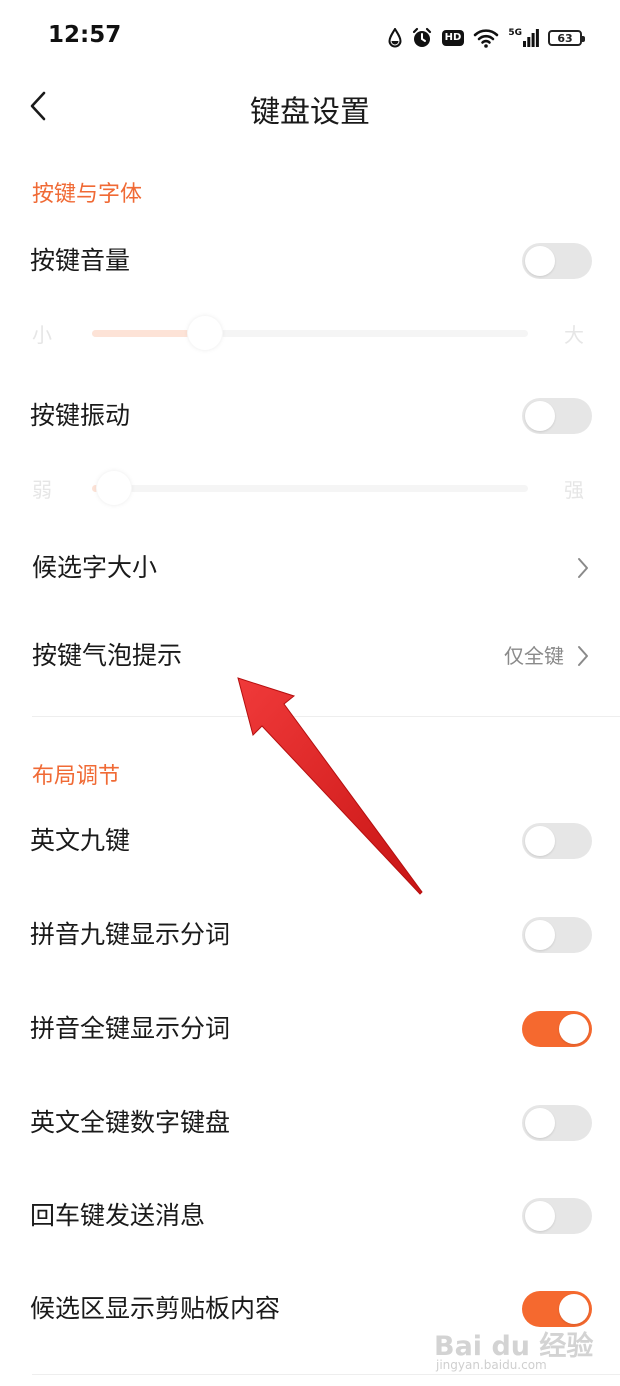 The height and width of the screenshot is (1386, 620). What do you see at coordinates (557, 935) in the screenshot?
I see `pinyin-9key-segment-toggle` at bounding box center [557, 935].